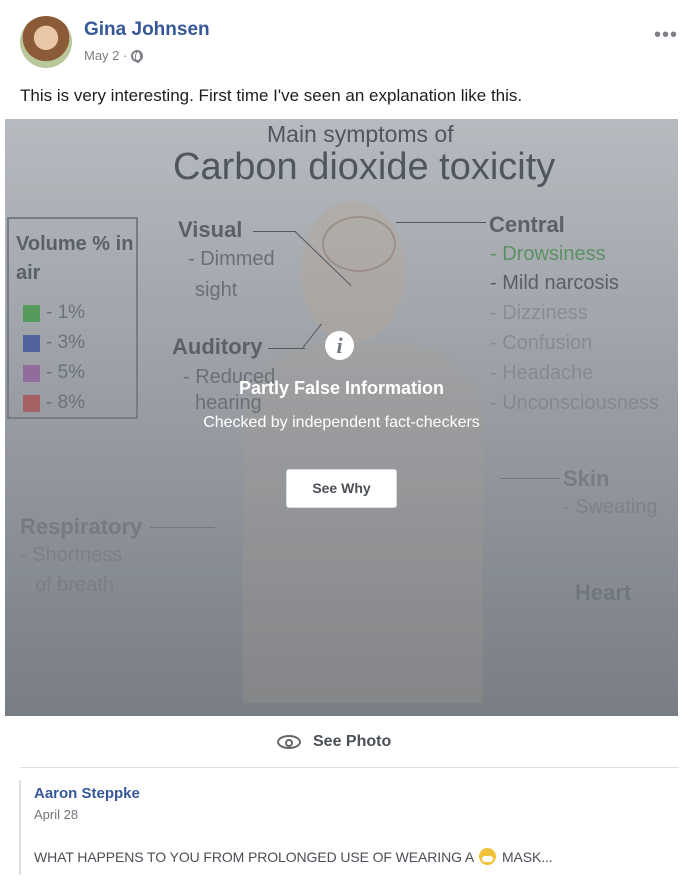  What do you see at coordinates (289, 742) in the screenshot?
I see `eye-icon` at bounding box center [289, 742].